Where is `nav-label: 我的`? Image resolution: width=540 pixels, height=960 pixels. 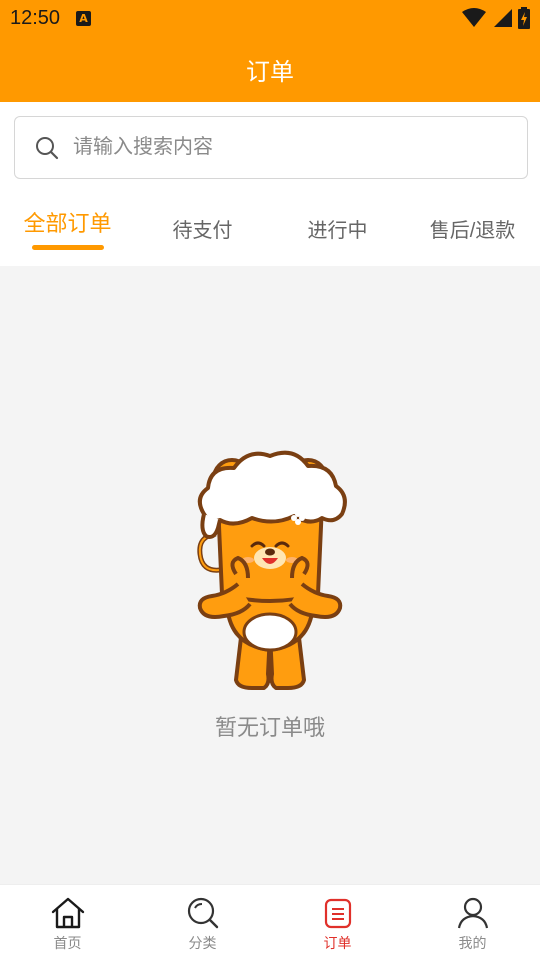 nav-label: 我的 is located at coordinates (472, 943).